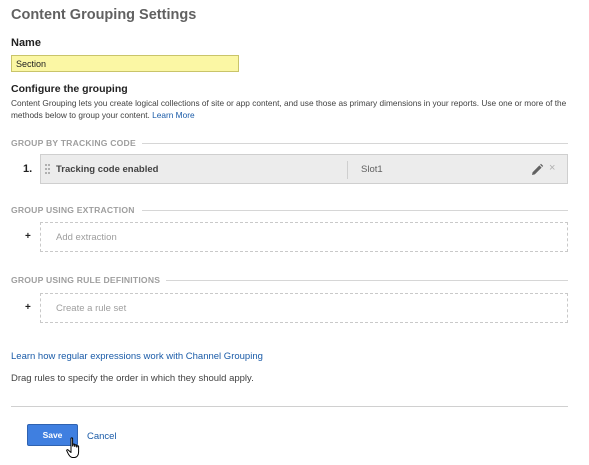 Image resolution: width=589 pixels, height=465 pixels. I want to click on tracking-row-index: 1., so click(28, 169).